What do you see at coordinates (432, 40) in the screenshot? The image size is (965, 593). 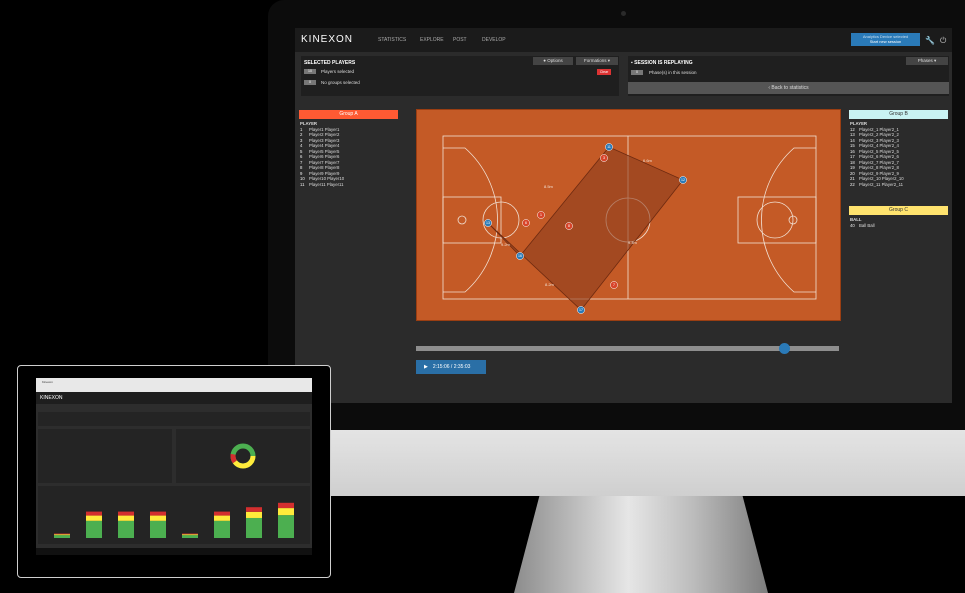 I see `nav-explore: EXPLORE` at bounding box center [432, 40].